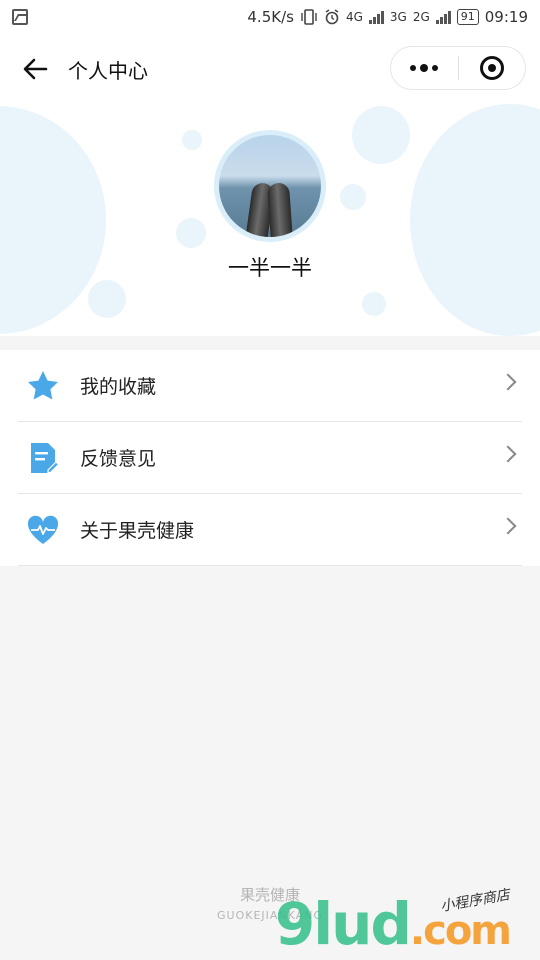 This screenshot has width=540, height=960. I want to click on watermark-com: .com, so click(460, 931).